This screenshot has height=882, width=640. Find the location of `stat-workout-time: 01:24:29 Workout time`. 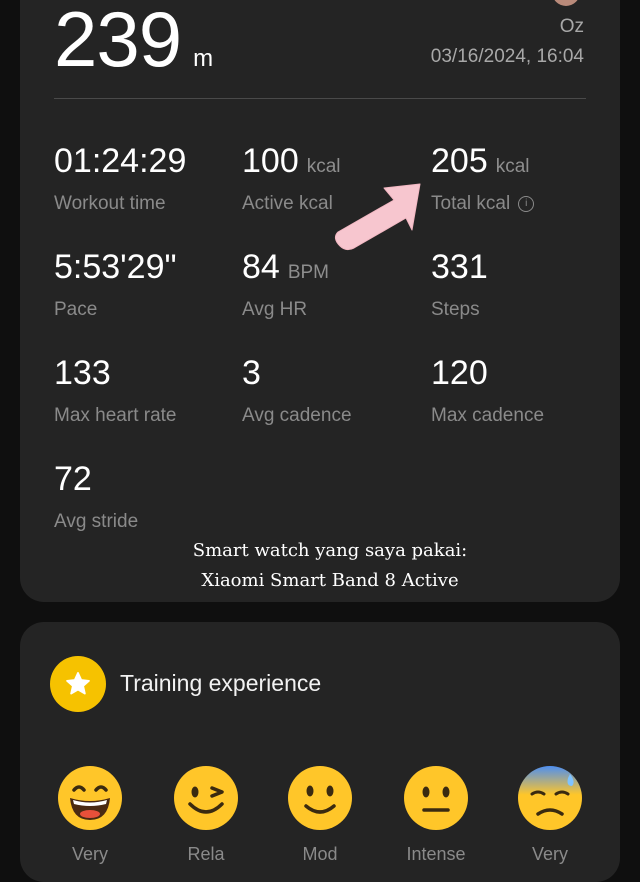

stat-workout-time: 01:24:29 Workout time is located at coordinates (120, 178).